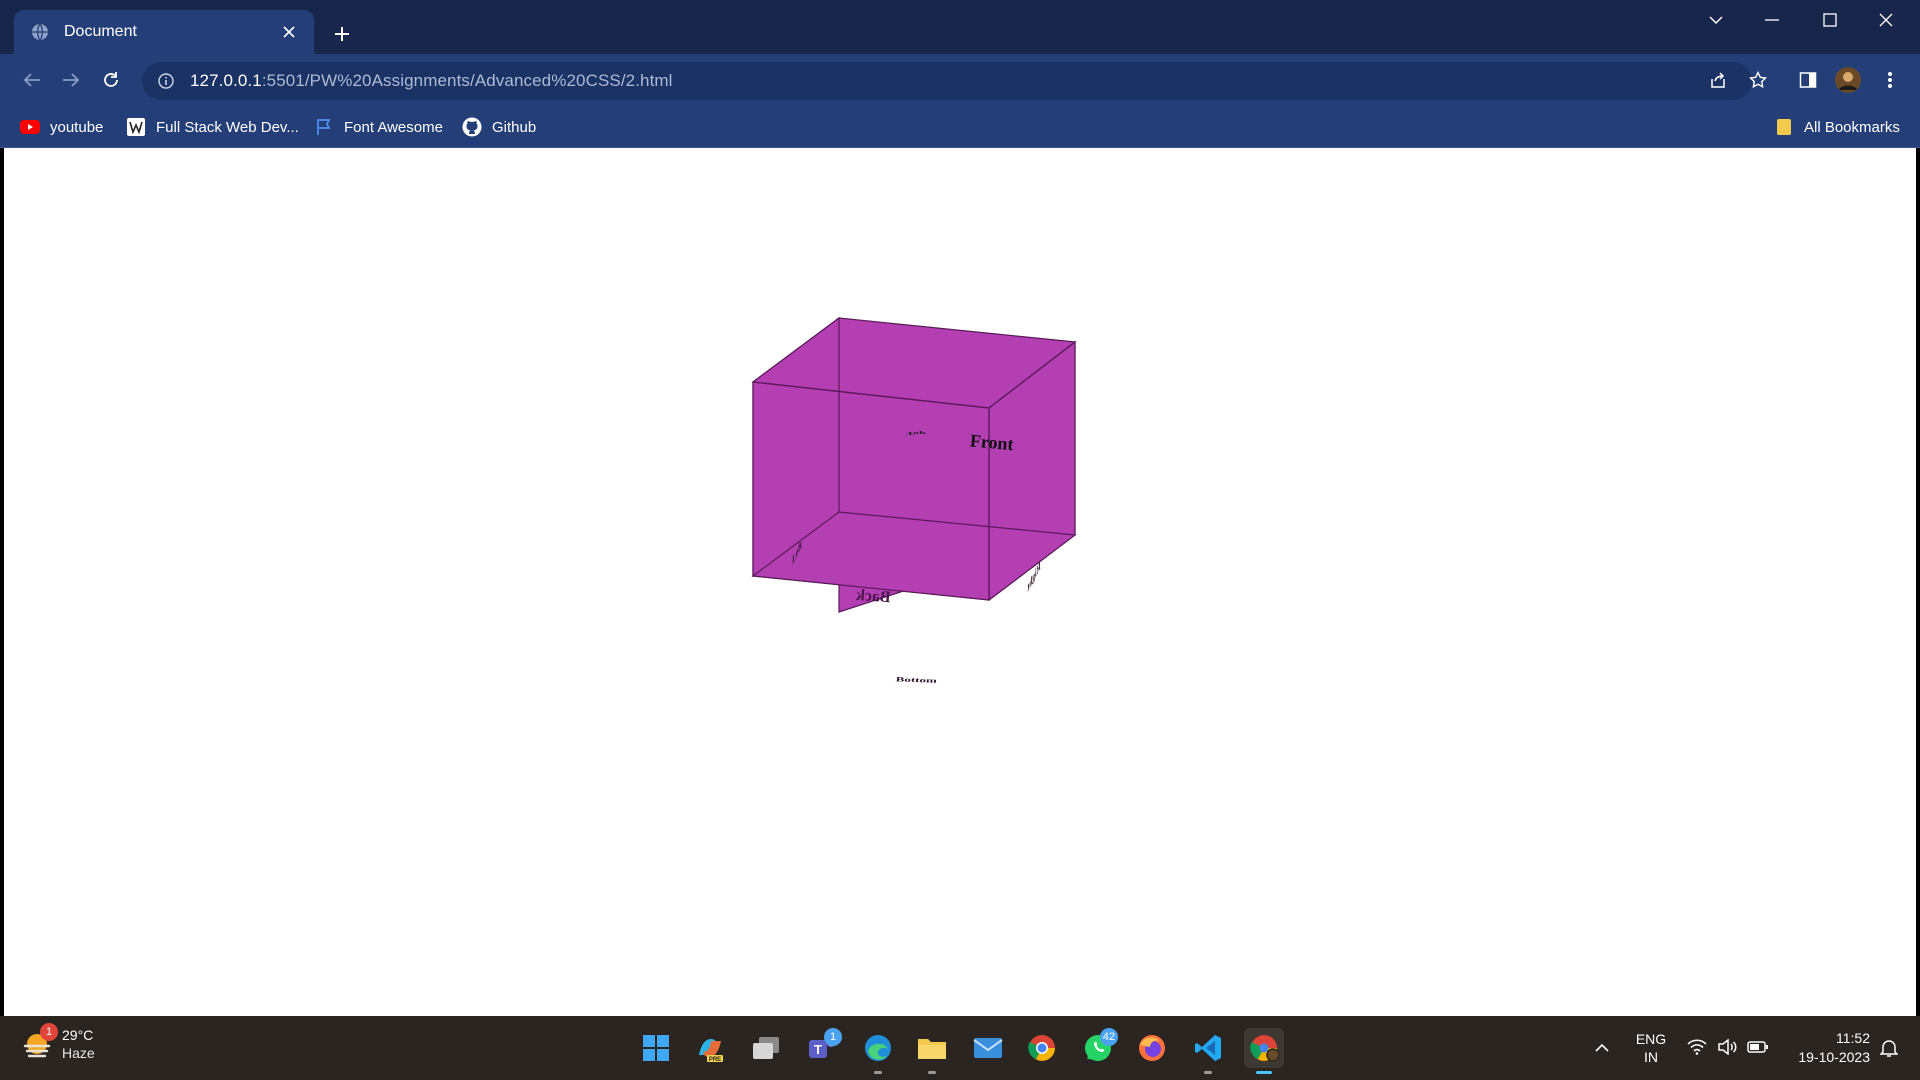 This screenshot has width=1920, height=1080. Describe the element at coordinates (873, 596) in the screenshot. I see `cube-label-back: Back` at that location.